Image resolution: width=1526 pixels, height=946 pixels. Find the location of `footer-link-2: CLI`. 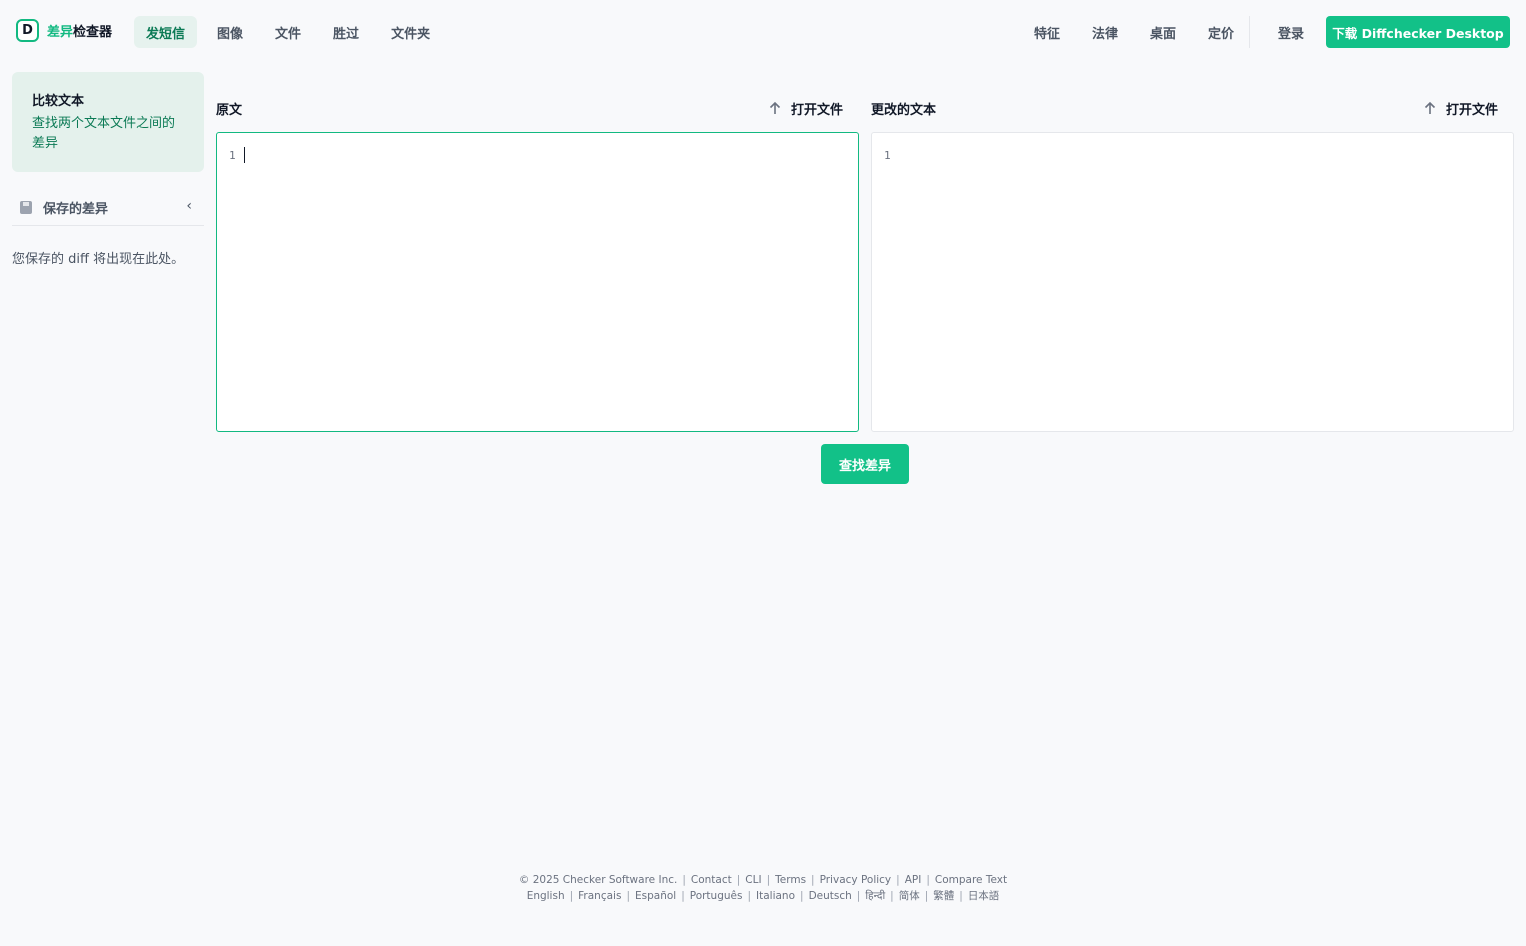

footer-link-2: CLI is located at coordinates (753, 880).